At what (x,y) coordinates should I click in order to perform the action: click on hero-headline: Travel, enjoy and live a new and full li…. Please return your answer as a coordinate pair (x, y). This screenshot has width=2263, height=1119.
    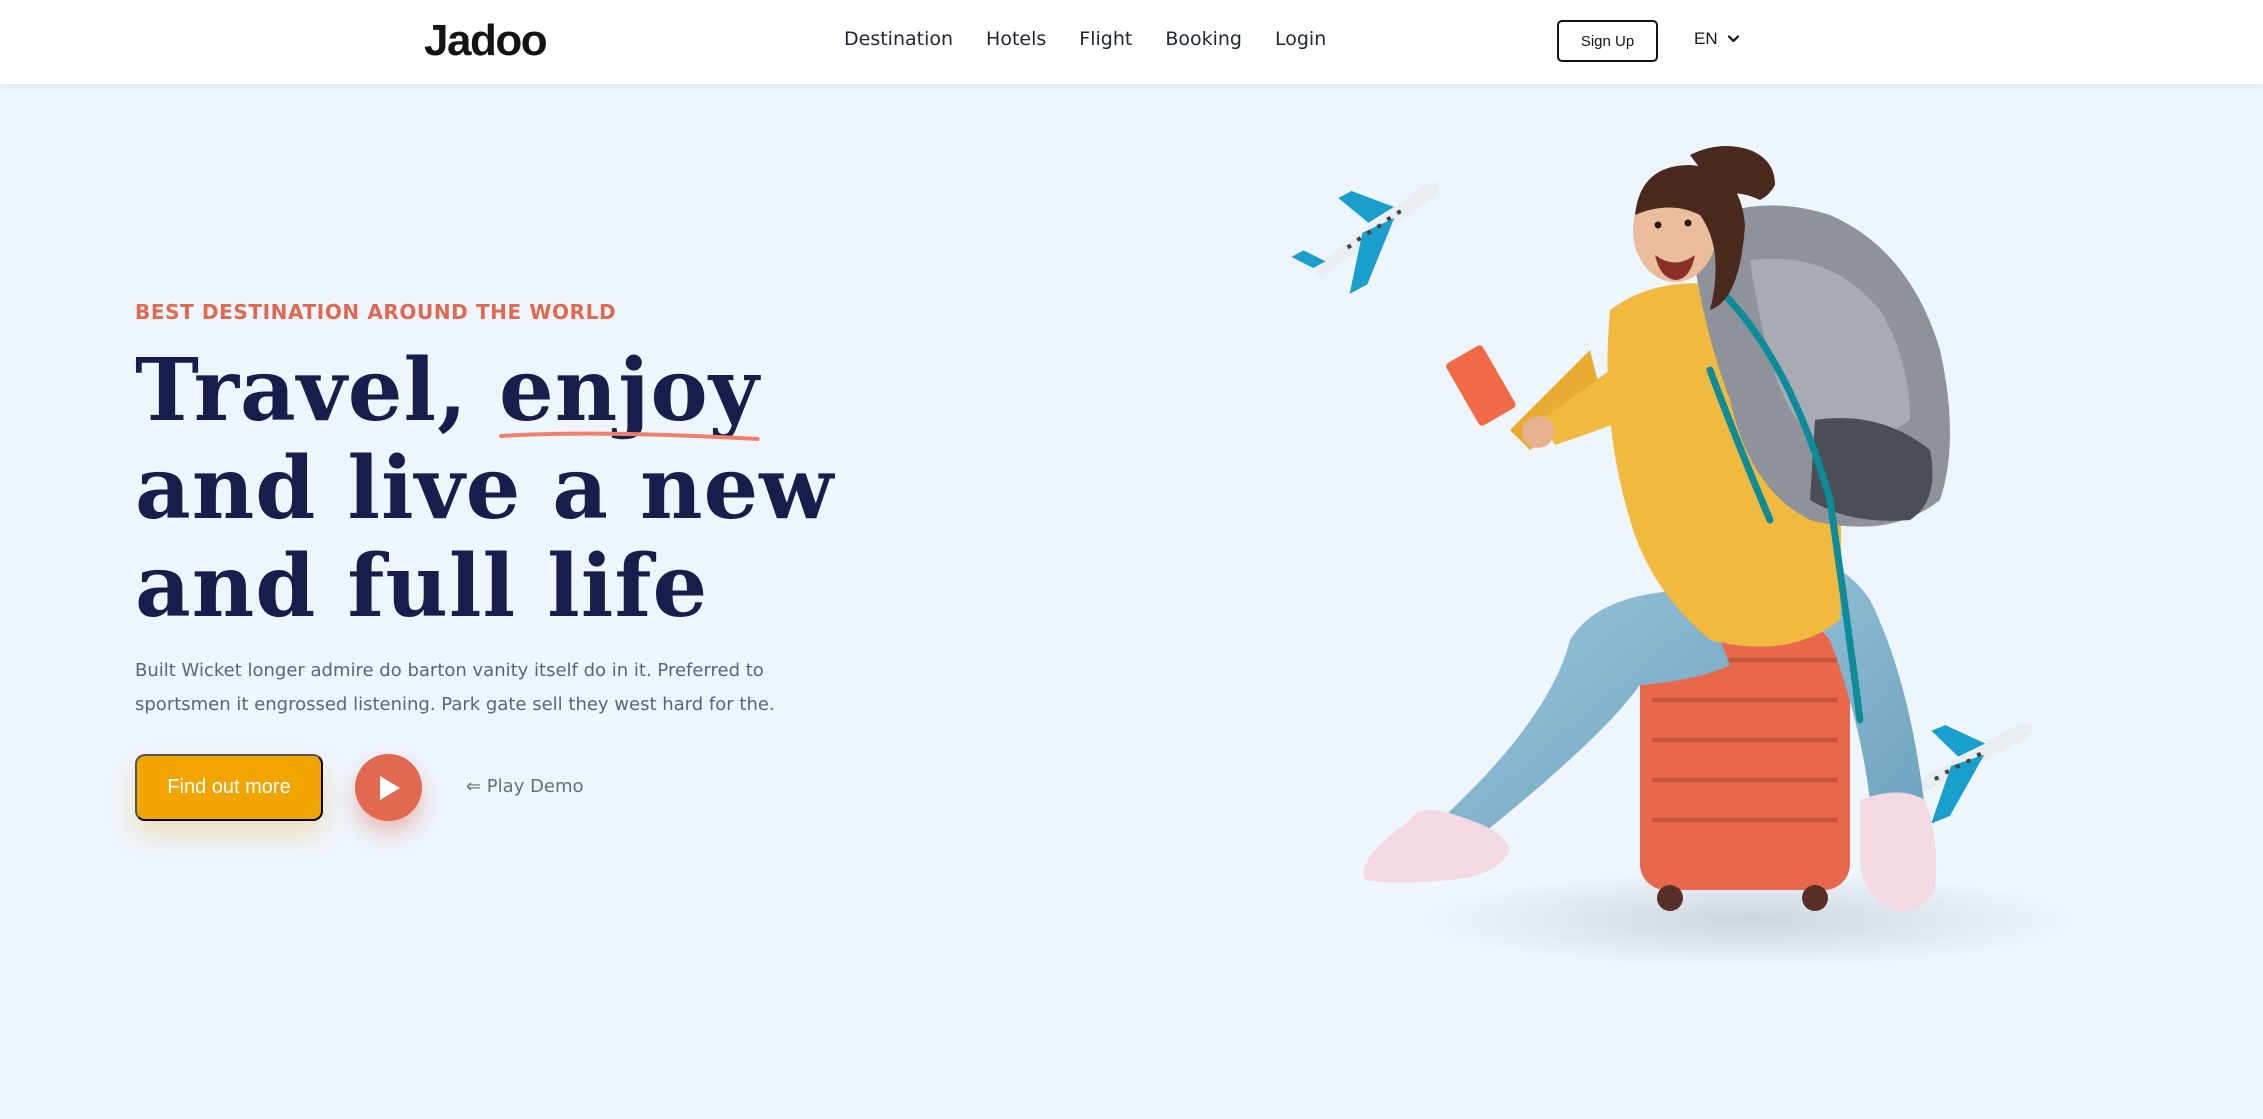
    Looking at the image, I should click on (484, 489).